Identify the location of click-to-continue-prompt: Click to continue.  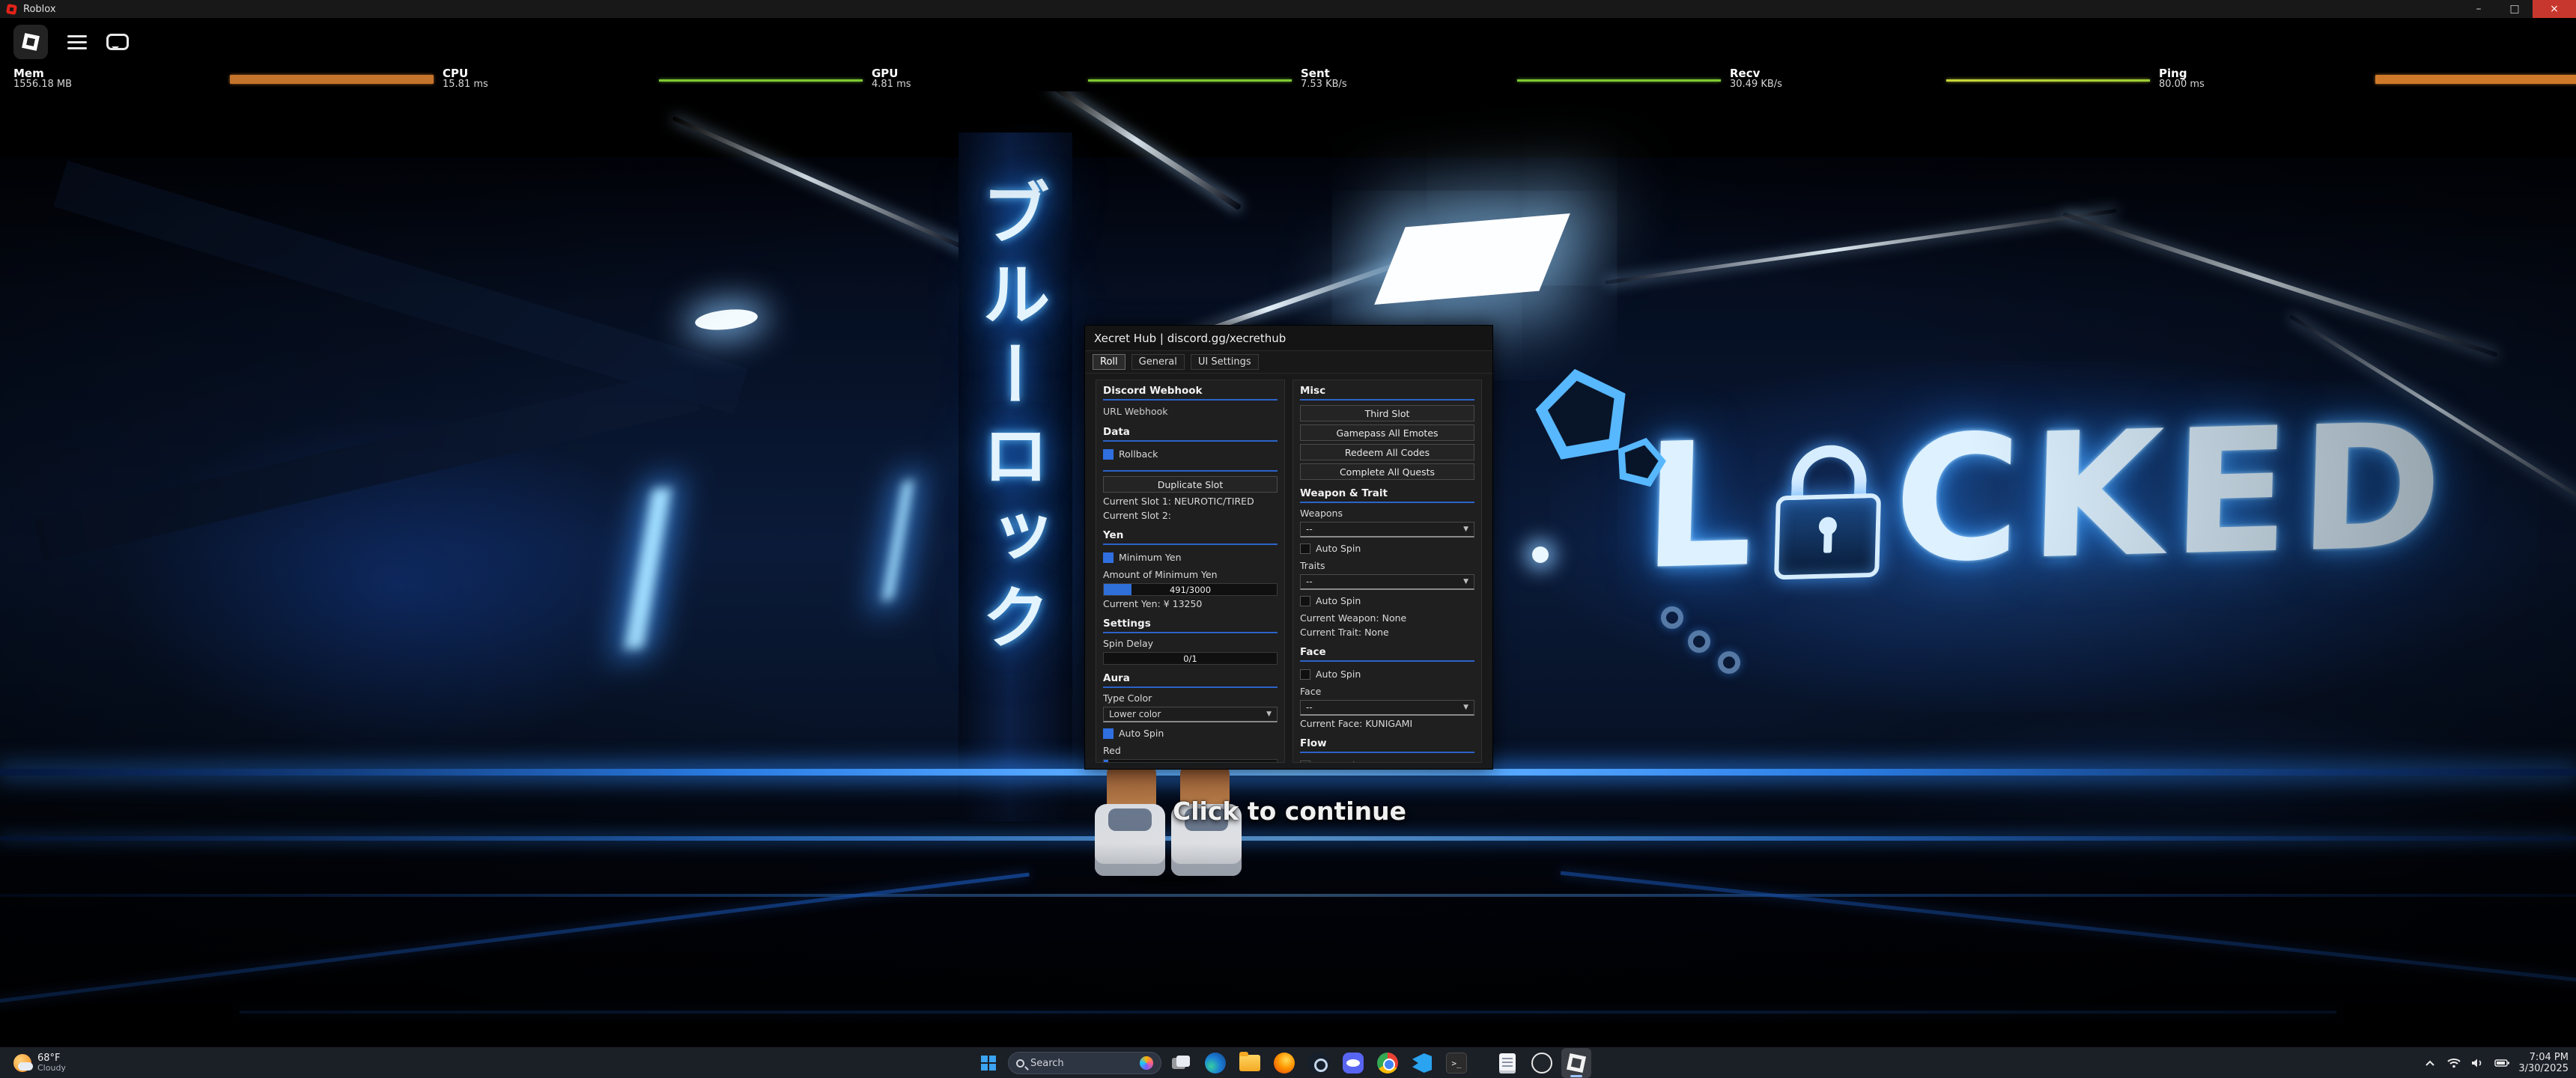
(1289, 811).